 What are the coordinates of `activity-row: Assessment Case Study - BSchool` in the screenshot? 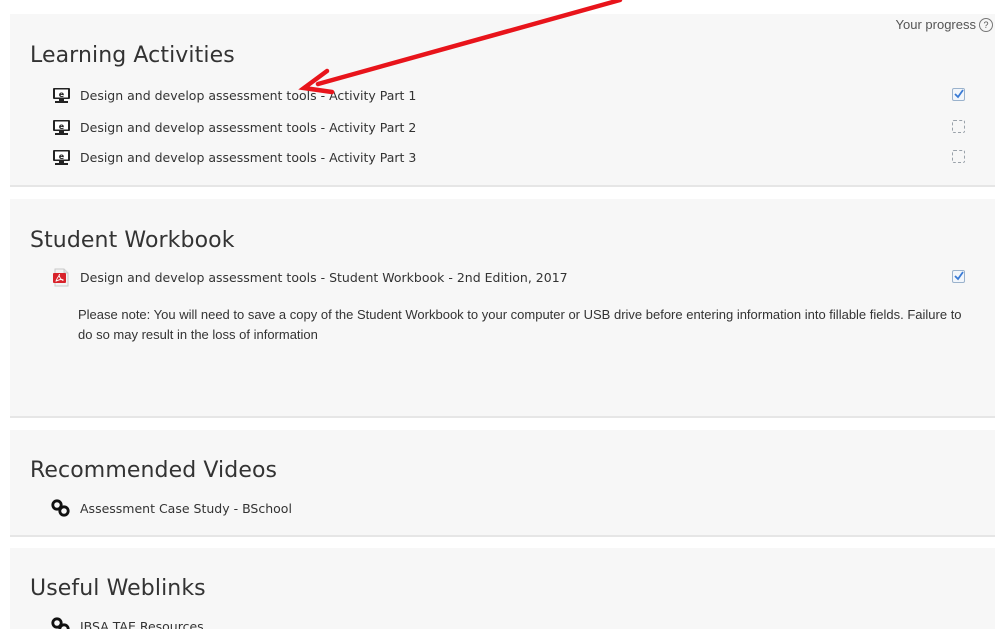 It's located at (171, 508).